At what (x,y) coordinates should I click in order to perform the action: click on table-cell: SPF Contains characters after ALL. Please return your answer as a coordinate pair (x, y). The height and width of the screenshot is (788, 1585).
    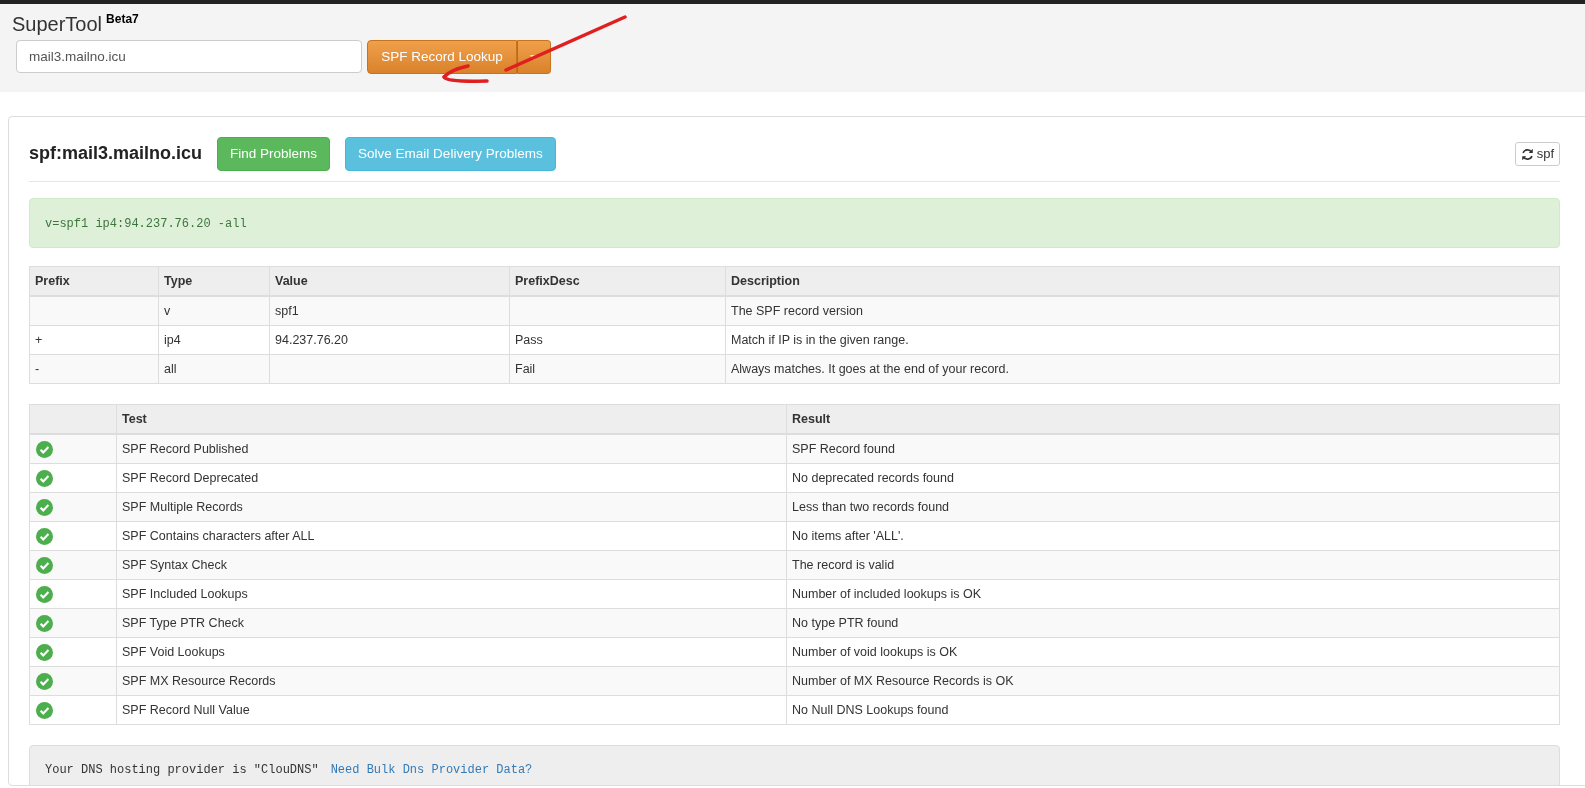
    Looking at the image, I should click on (451, 536).